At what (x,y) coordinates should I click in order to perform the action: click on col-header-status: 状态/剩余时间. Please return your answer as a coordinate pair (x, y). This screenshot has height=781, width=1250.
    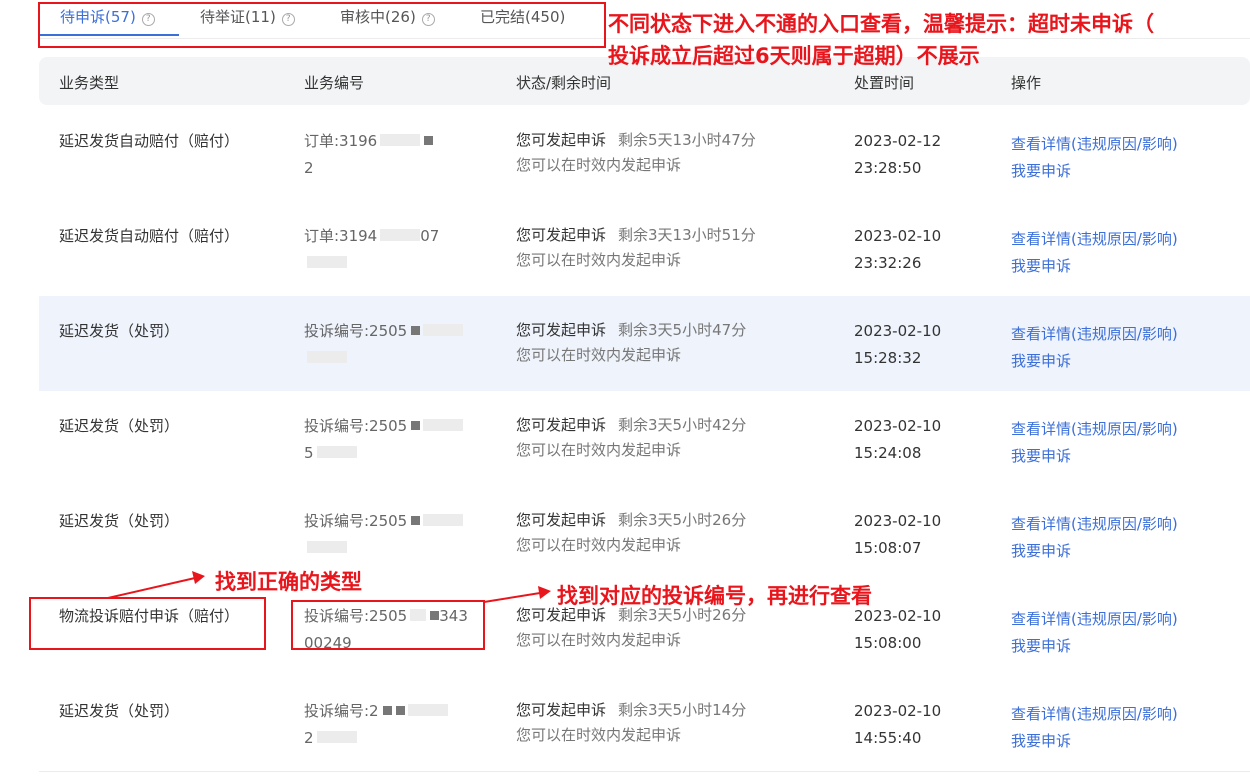
    Looking at the image, I should click on (564, 83).